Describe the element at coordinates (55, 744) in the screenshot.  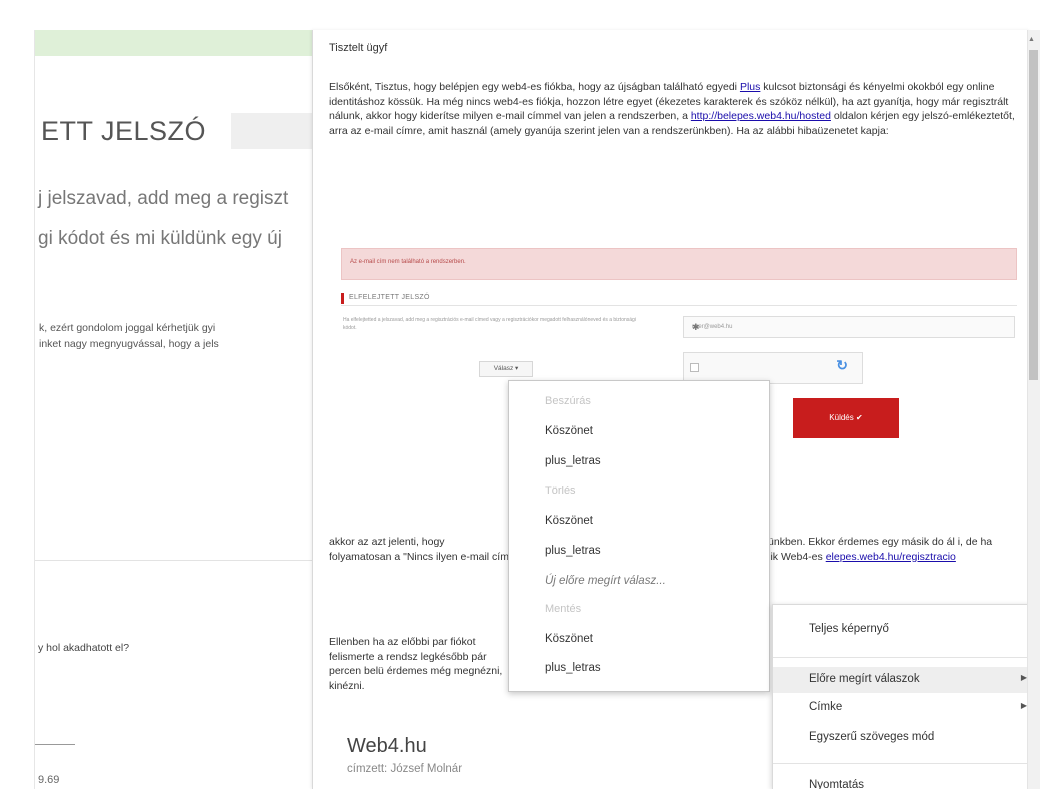
I see `background-input-line` at that location.